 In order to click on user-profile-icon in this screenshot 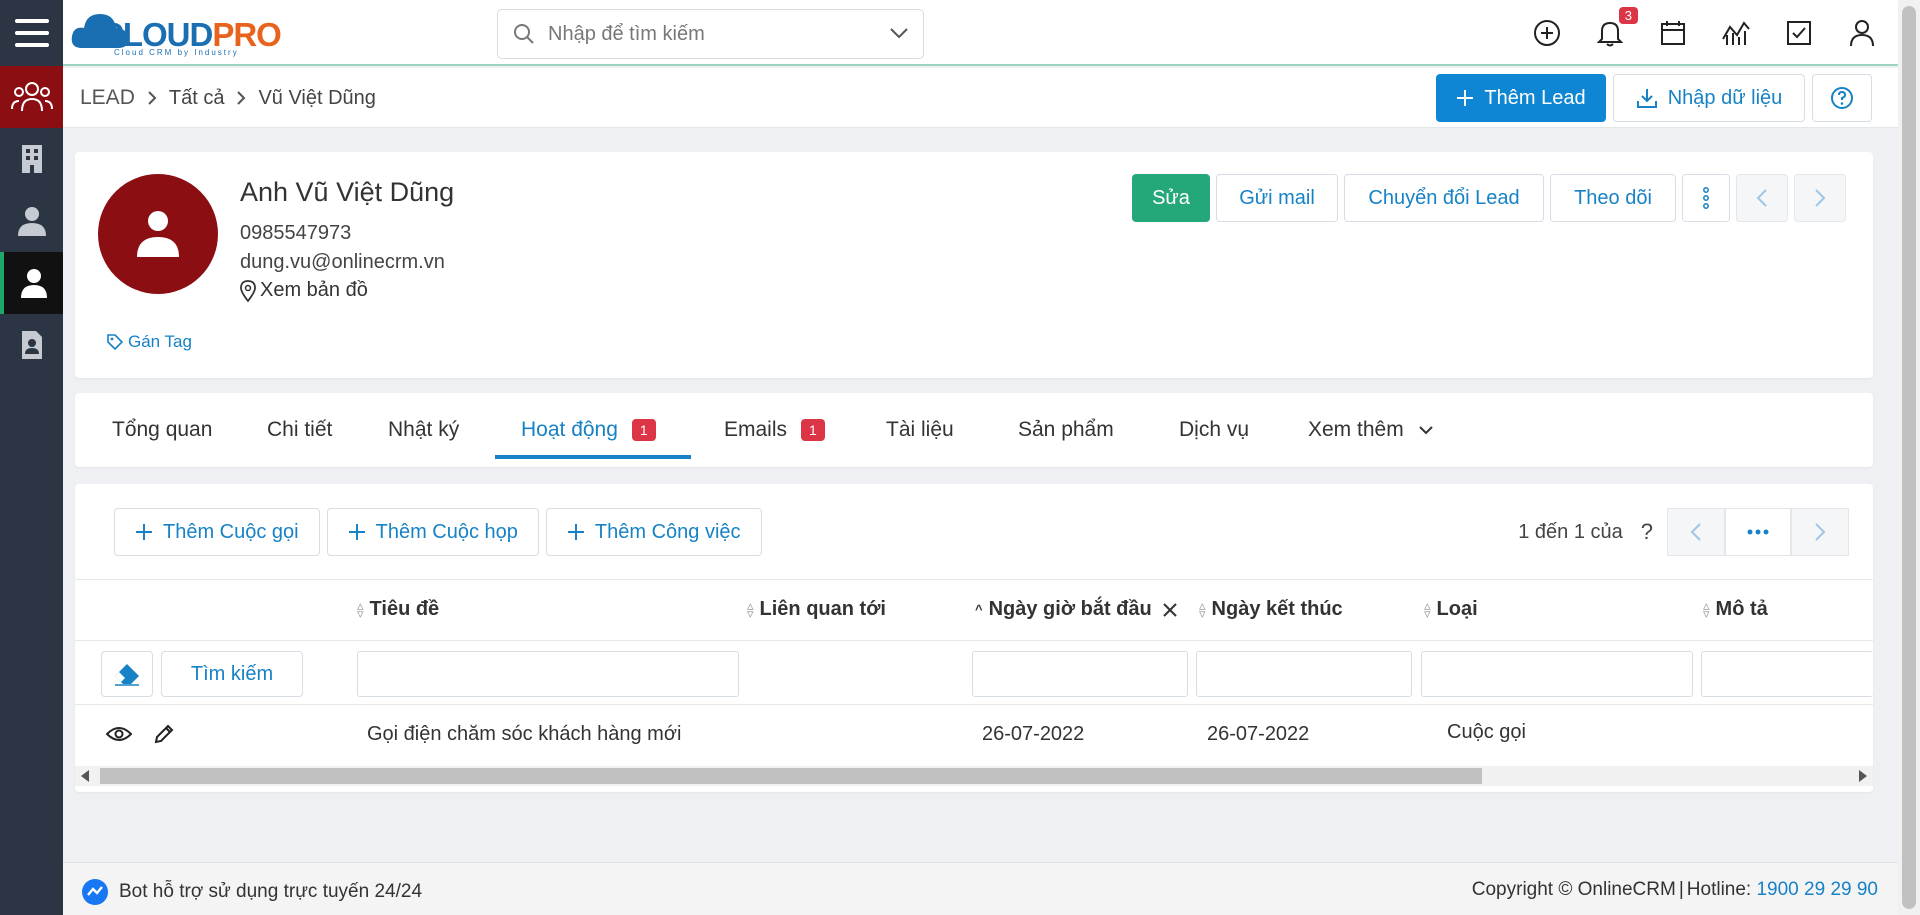, I will do `click(1861, 33)`.